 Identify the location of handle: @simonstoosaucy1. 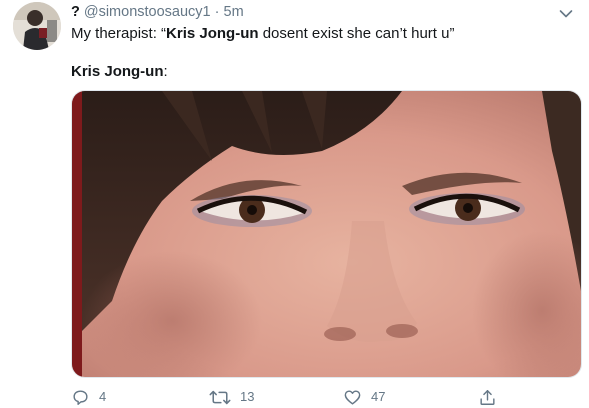
(147, 12).